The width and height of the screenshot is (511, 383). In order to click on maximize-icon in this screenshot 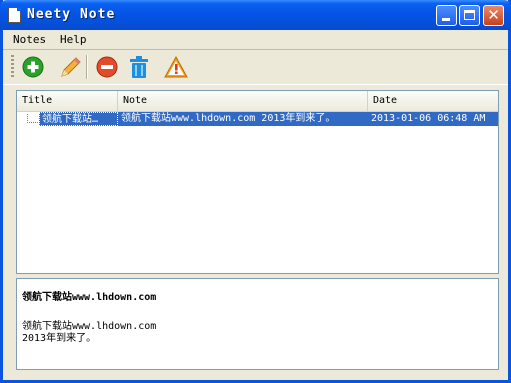, I will do `click(469, 15)`.